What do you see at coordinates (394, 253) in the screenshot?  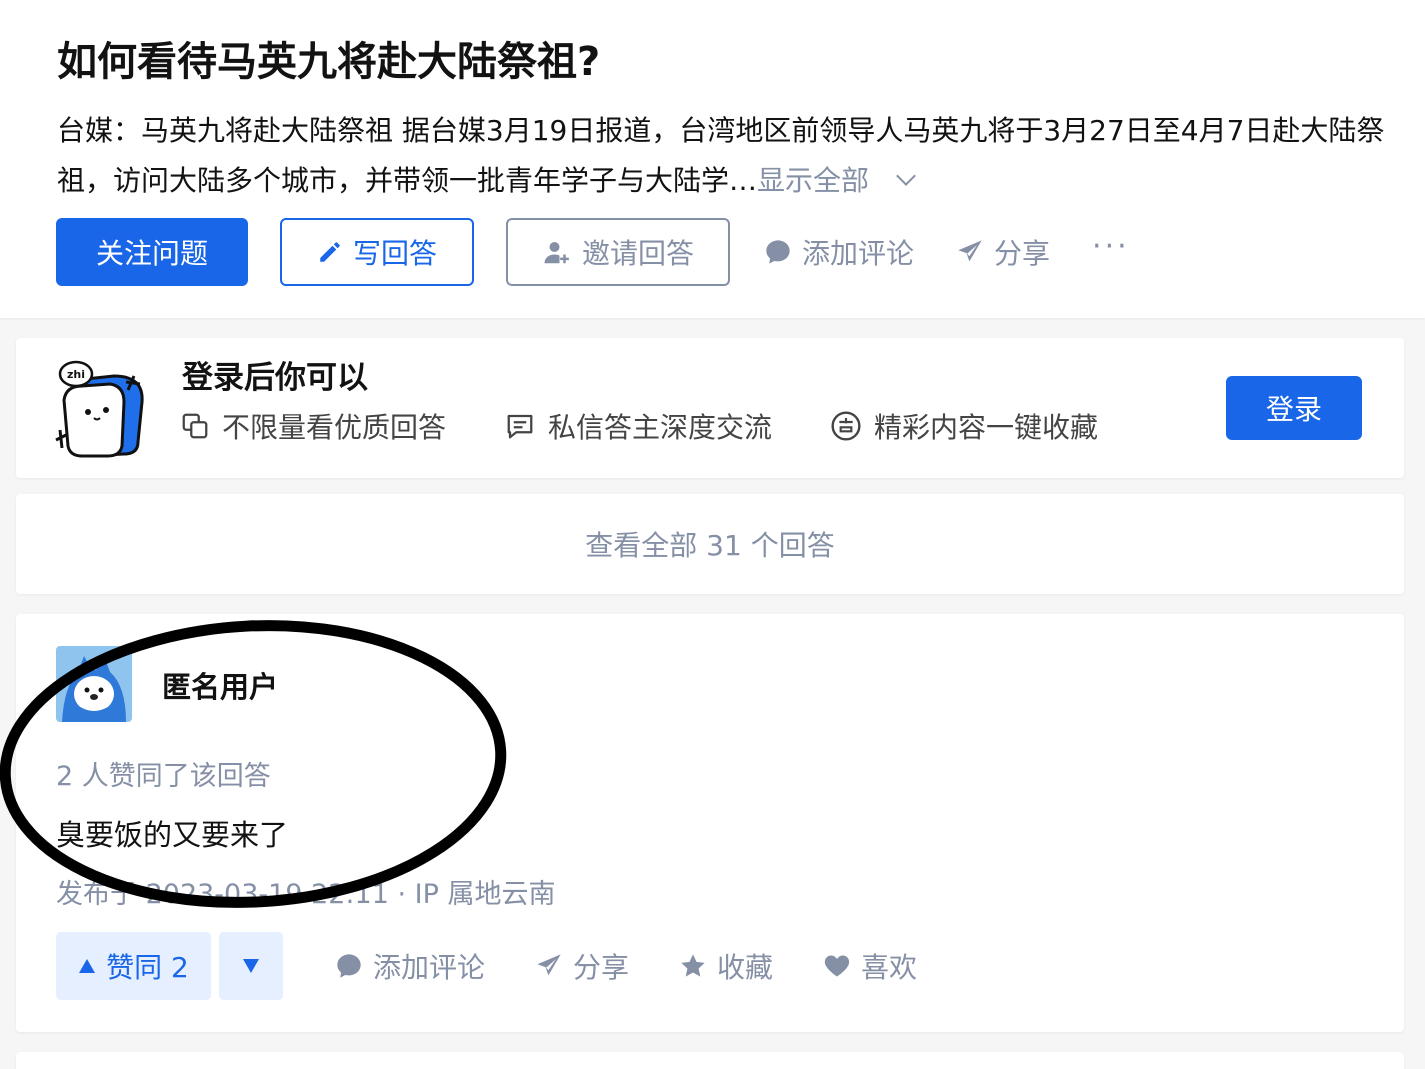 I see `write-answer-label: 写回答` at bounding box center [394, 253].